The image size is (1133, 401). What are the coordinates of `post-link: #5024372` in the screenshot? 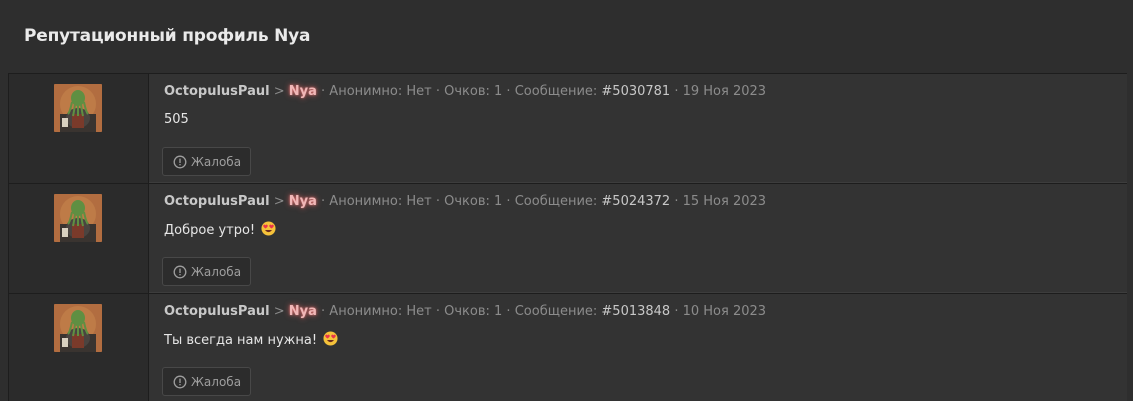 It's located at (635, 201).